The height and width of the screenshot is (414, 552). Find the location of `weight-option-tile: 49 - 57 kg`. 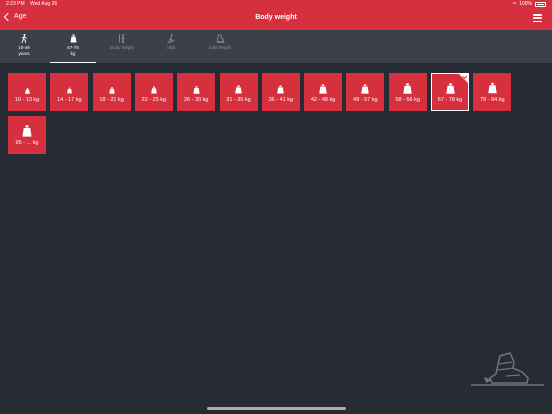

weight-option-tile: 49 - 57 kg is located at coordinates (365, 92).